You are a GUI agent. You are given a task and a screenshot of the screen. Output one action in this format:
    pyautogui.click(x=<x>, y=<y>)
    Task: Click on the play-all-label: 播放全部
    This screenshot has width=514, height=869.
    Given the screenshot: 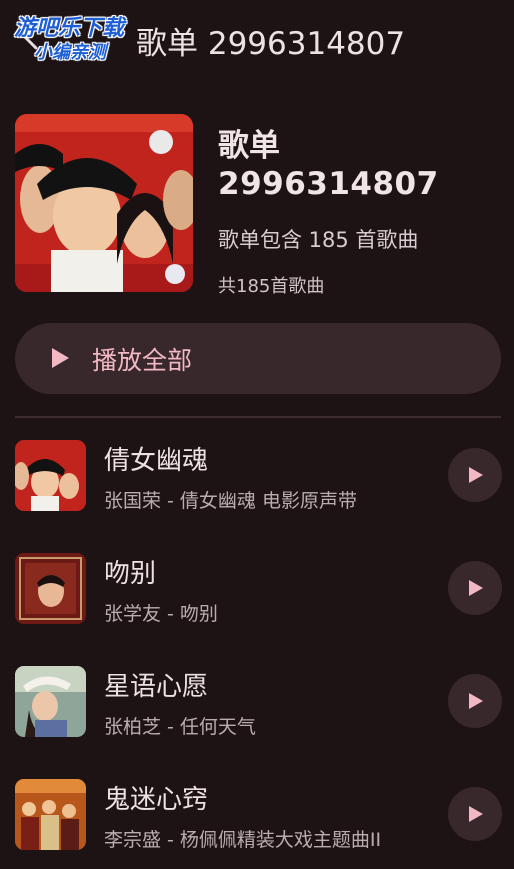 What is the action you would take?
    pyautogui.click(x=142, y=360)
    